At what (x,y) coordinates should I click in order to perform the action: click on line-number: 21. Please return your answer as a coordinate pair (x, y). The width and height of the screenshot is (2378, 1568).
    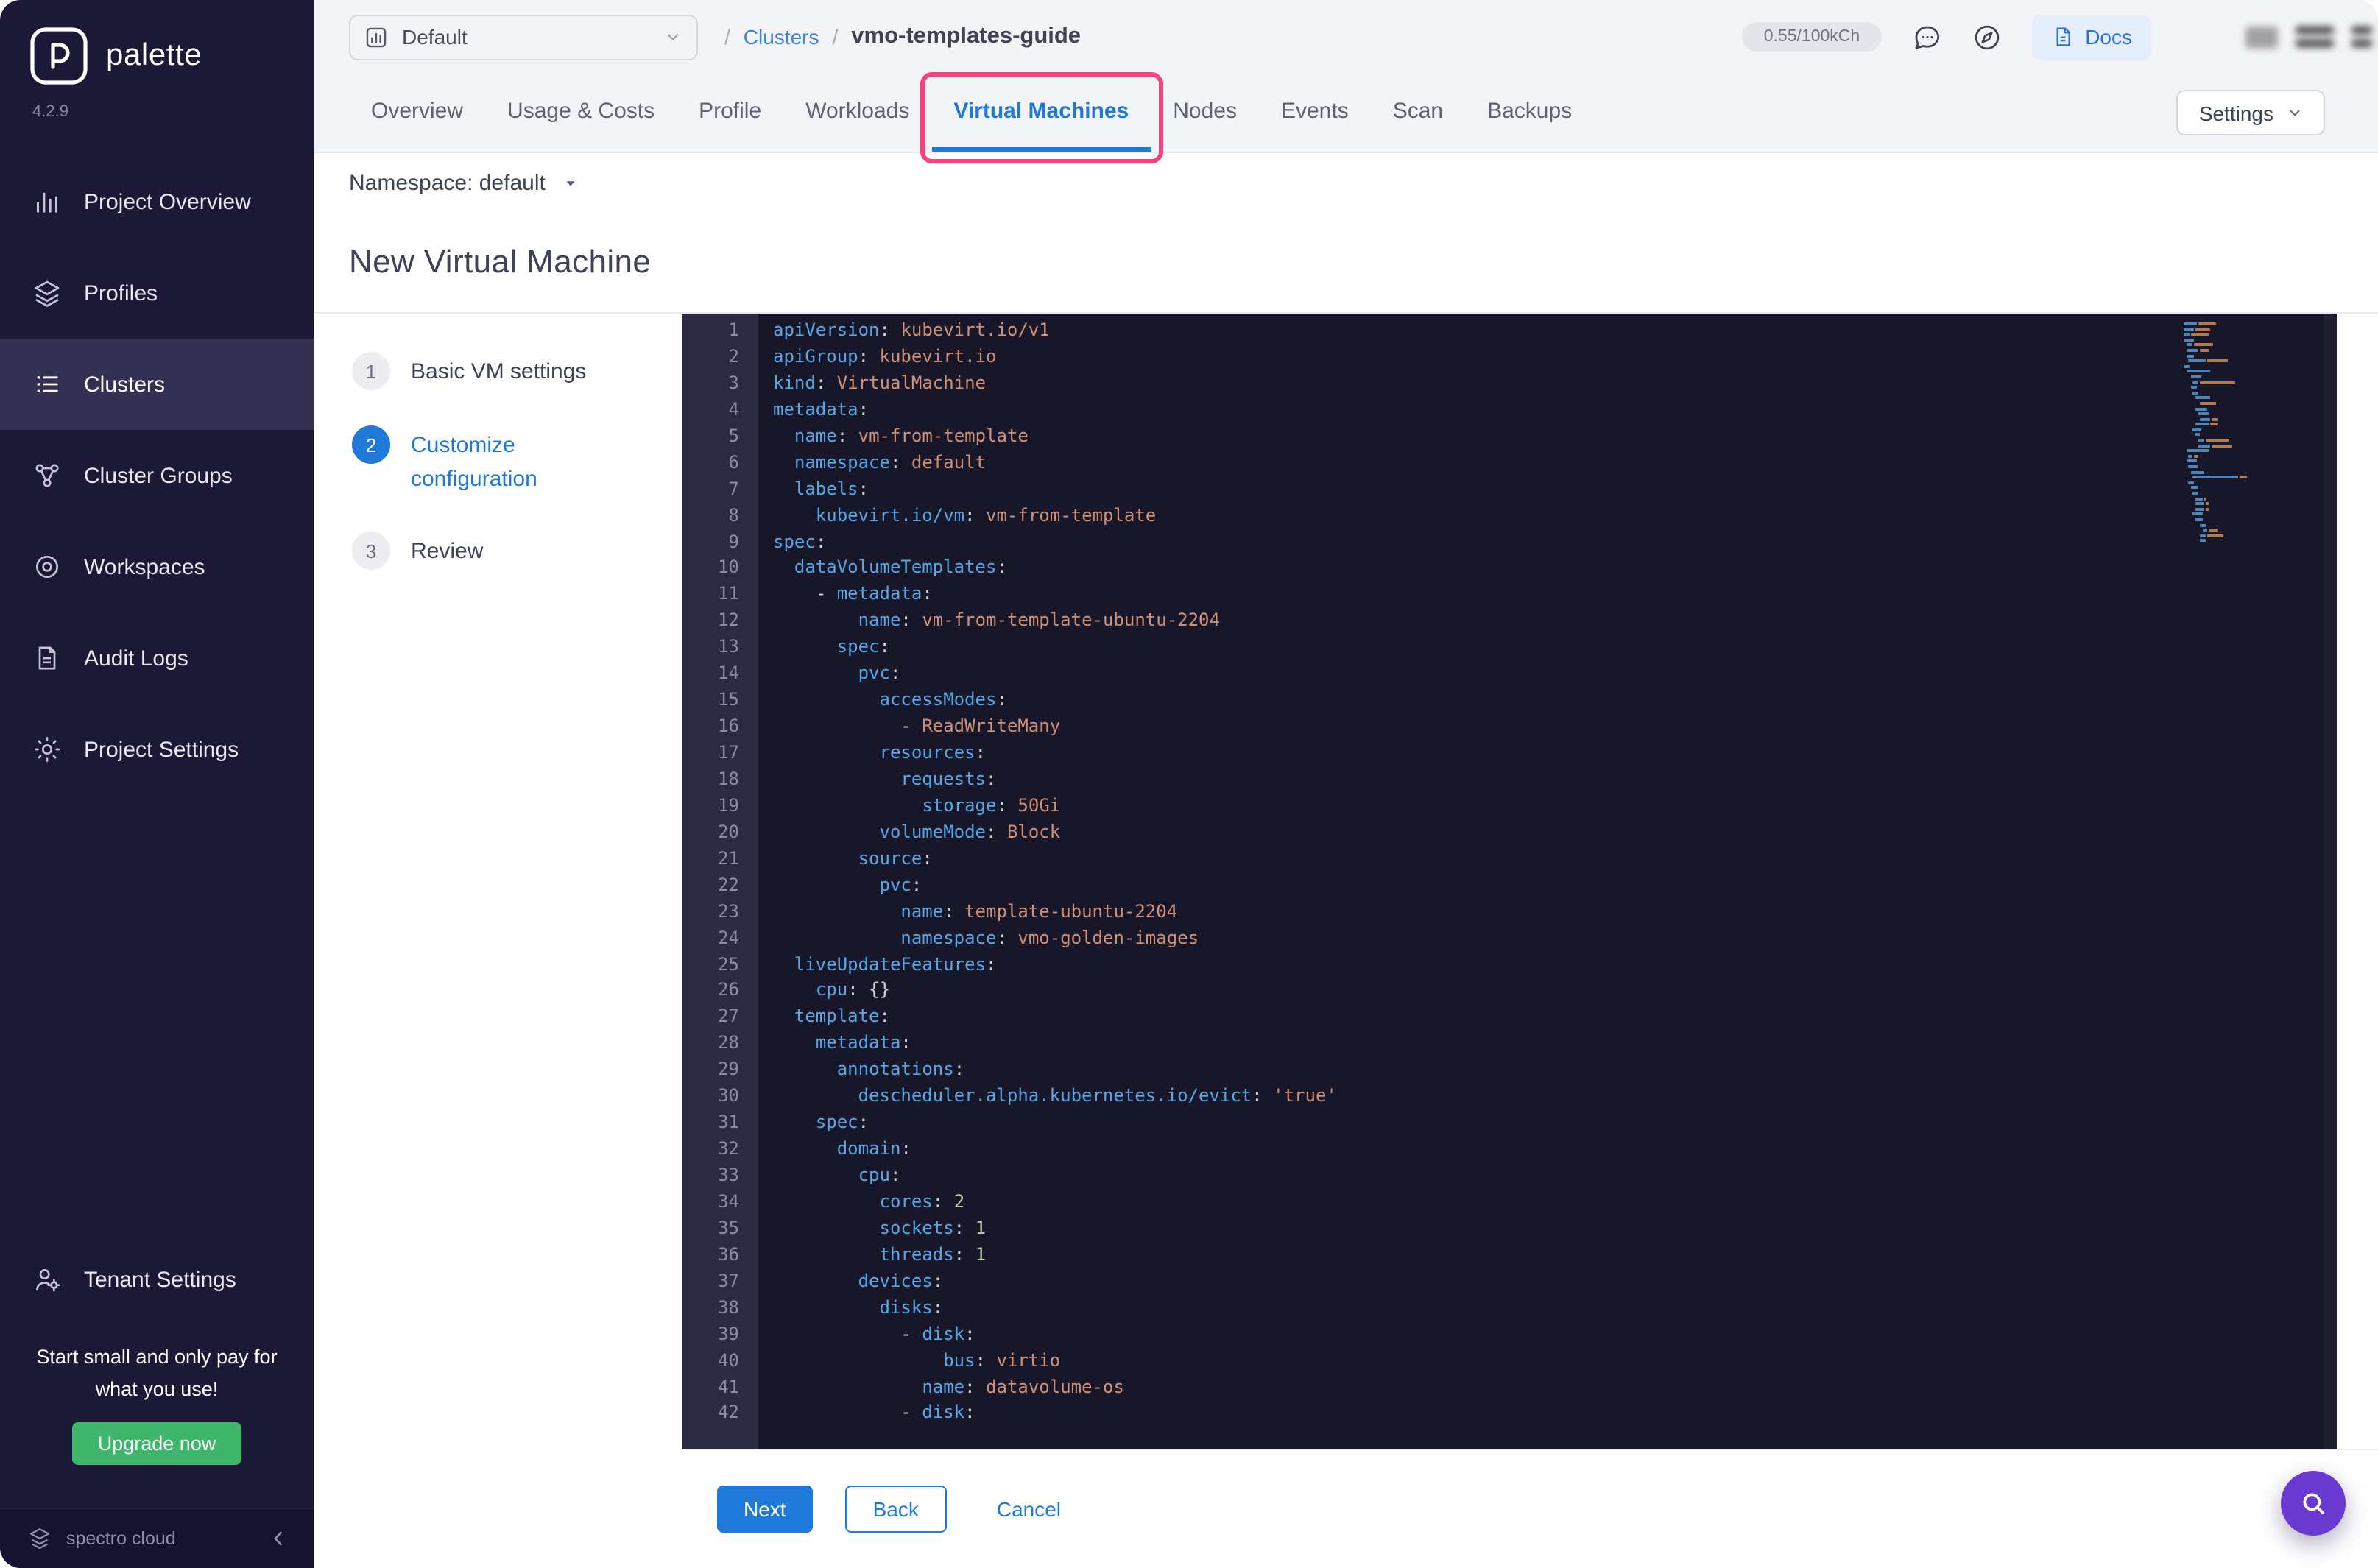
    Looking at the image, I should click on (728, 858).